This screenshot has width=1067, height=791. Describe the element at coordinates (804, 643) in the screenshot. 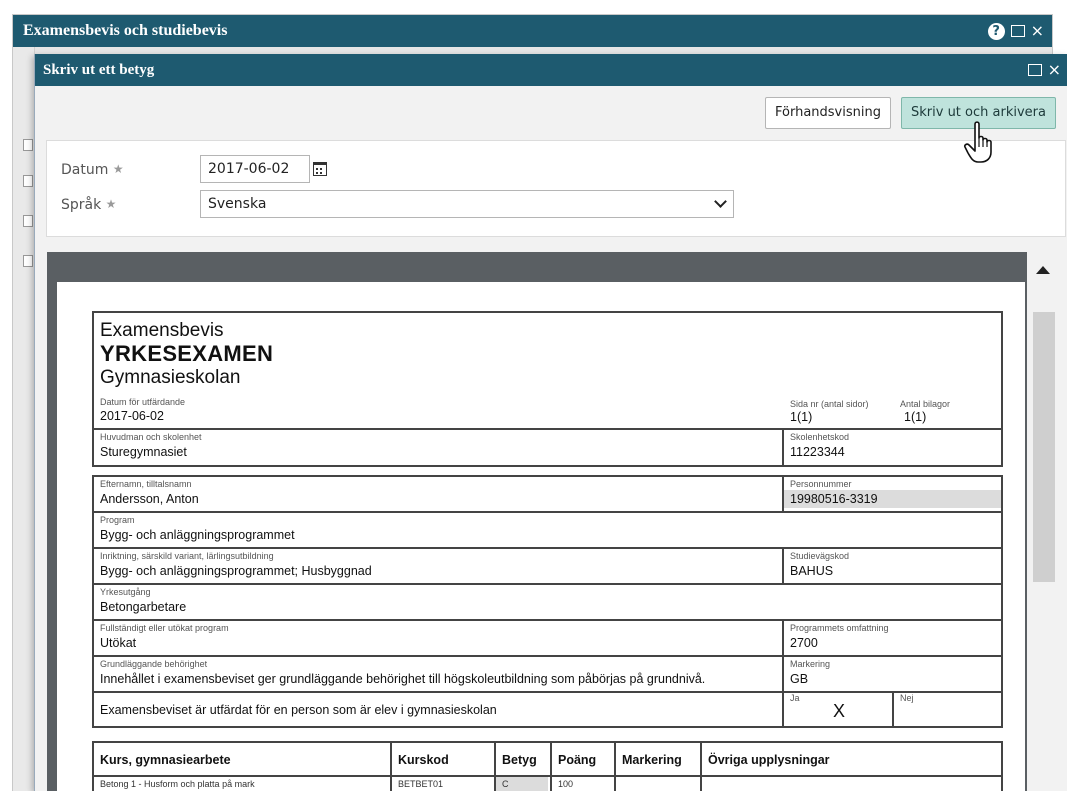

I see `scope-value: 2700` at that location.